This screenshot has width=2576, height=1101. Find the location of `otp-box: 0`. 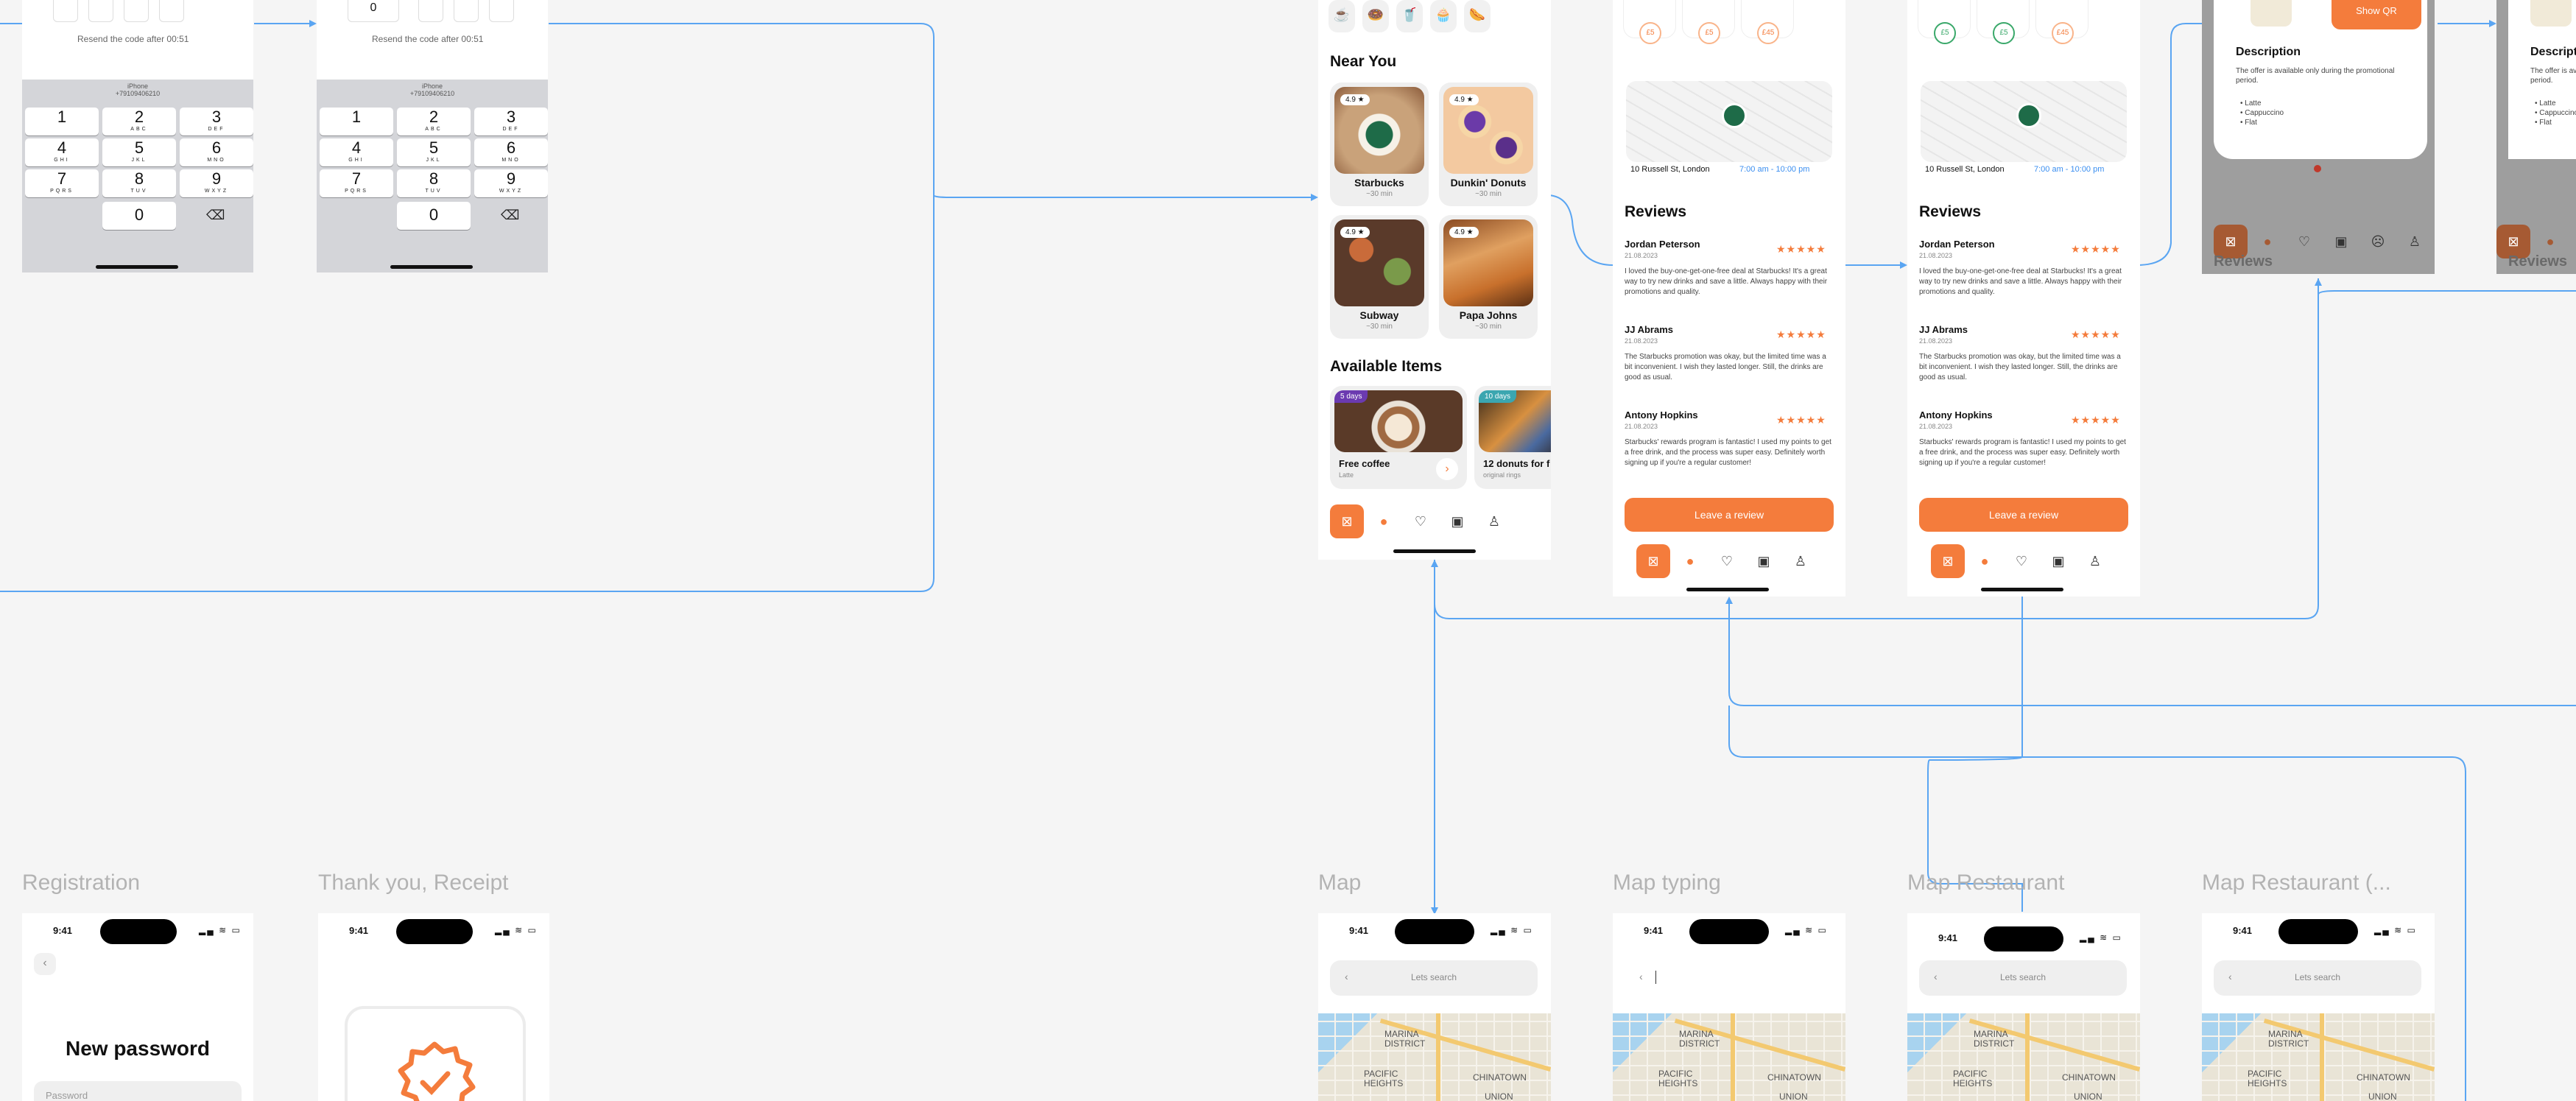

otp-box: 0 is located at coordinates (373, 11).